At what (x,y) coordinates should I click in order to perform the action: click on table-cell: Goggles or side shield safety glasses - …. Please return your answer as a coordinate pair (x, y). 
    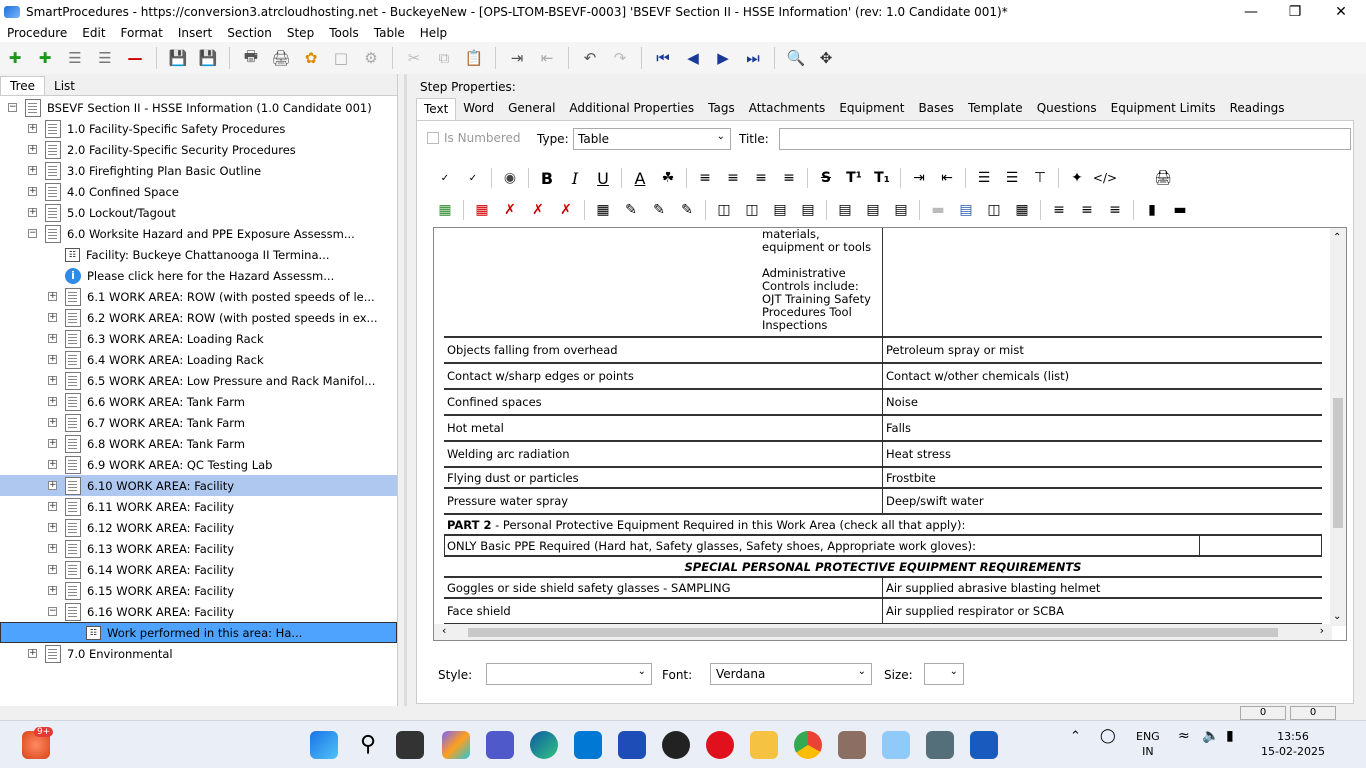
    Looking at the image, I should click on (663, 587).